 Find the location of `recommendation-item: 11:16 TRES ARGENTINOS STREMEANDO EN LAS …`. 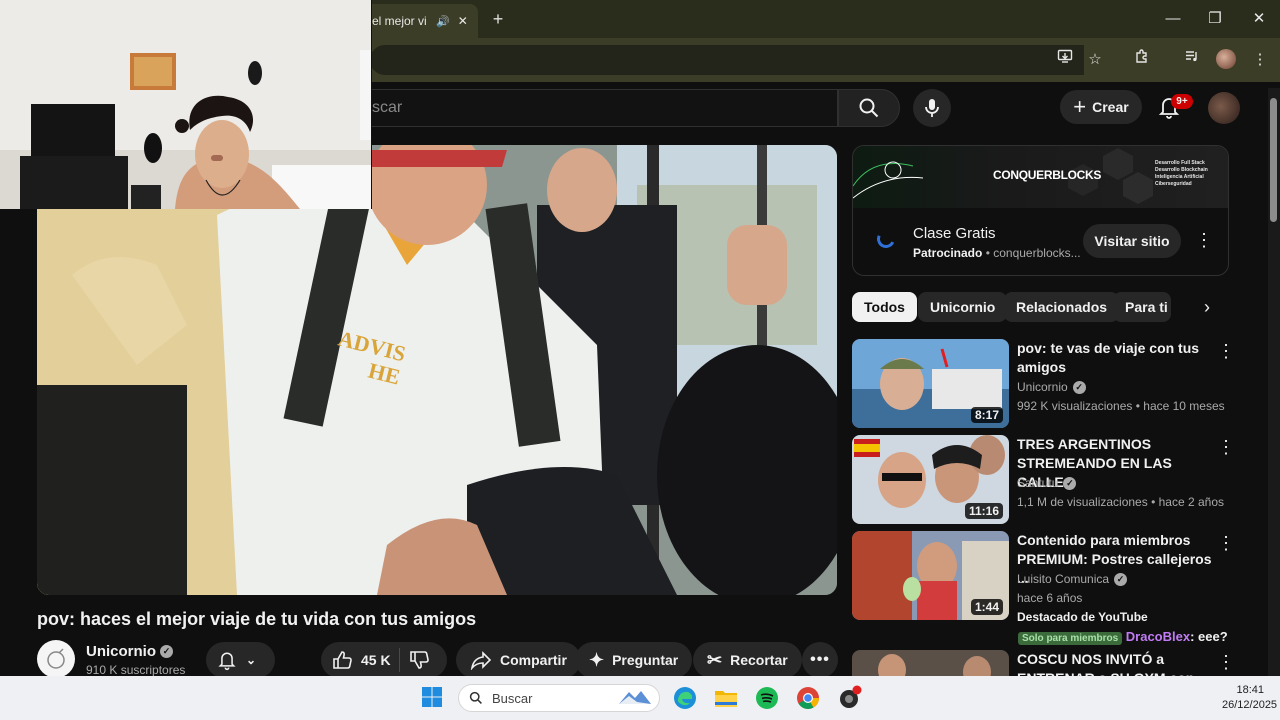

recommendation-item: 11:16 TRES ARGENTINOS STREMEANDO EN LAS … is located at coordinates (1043, 480).